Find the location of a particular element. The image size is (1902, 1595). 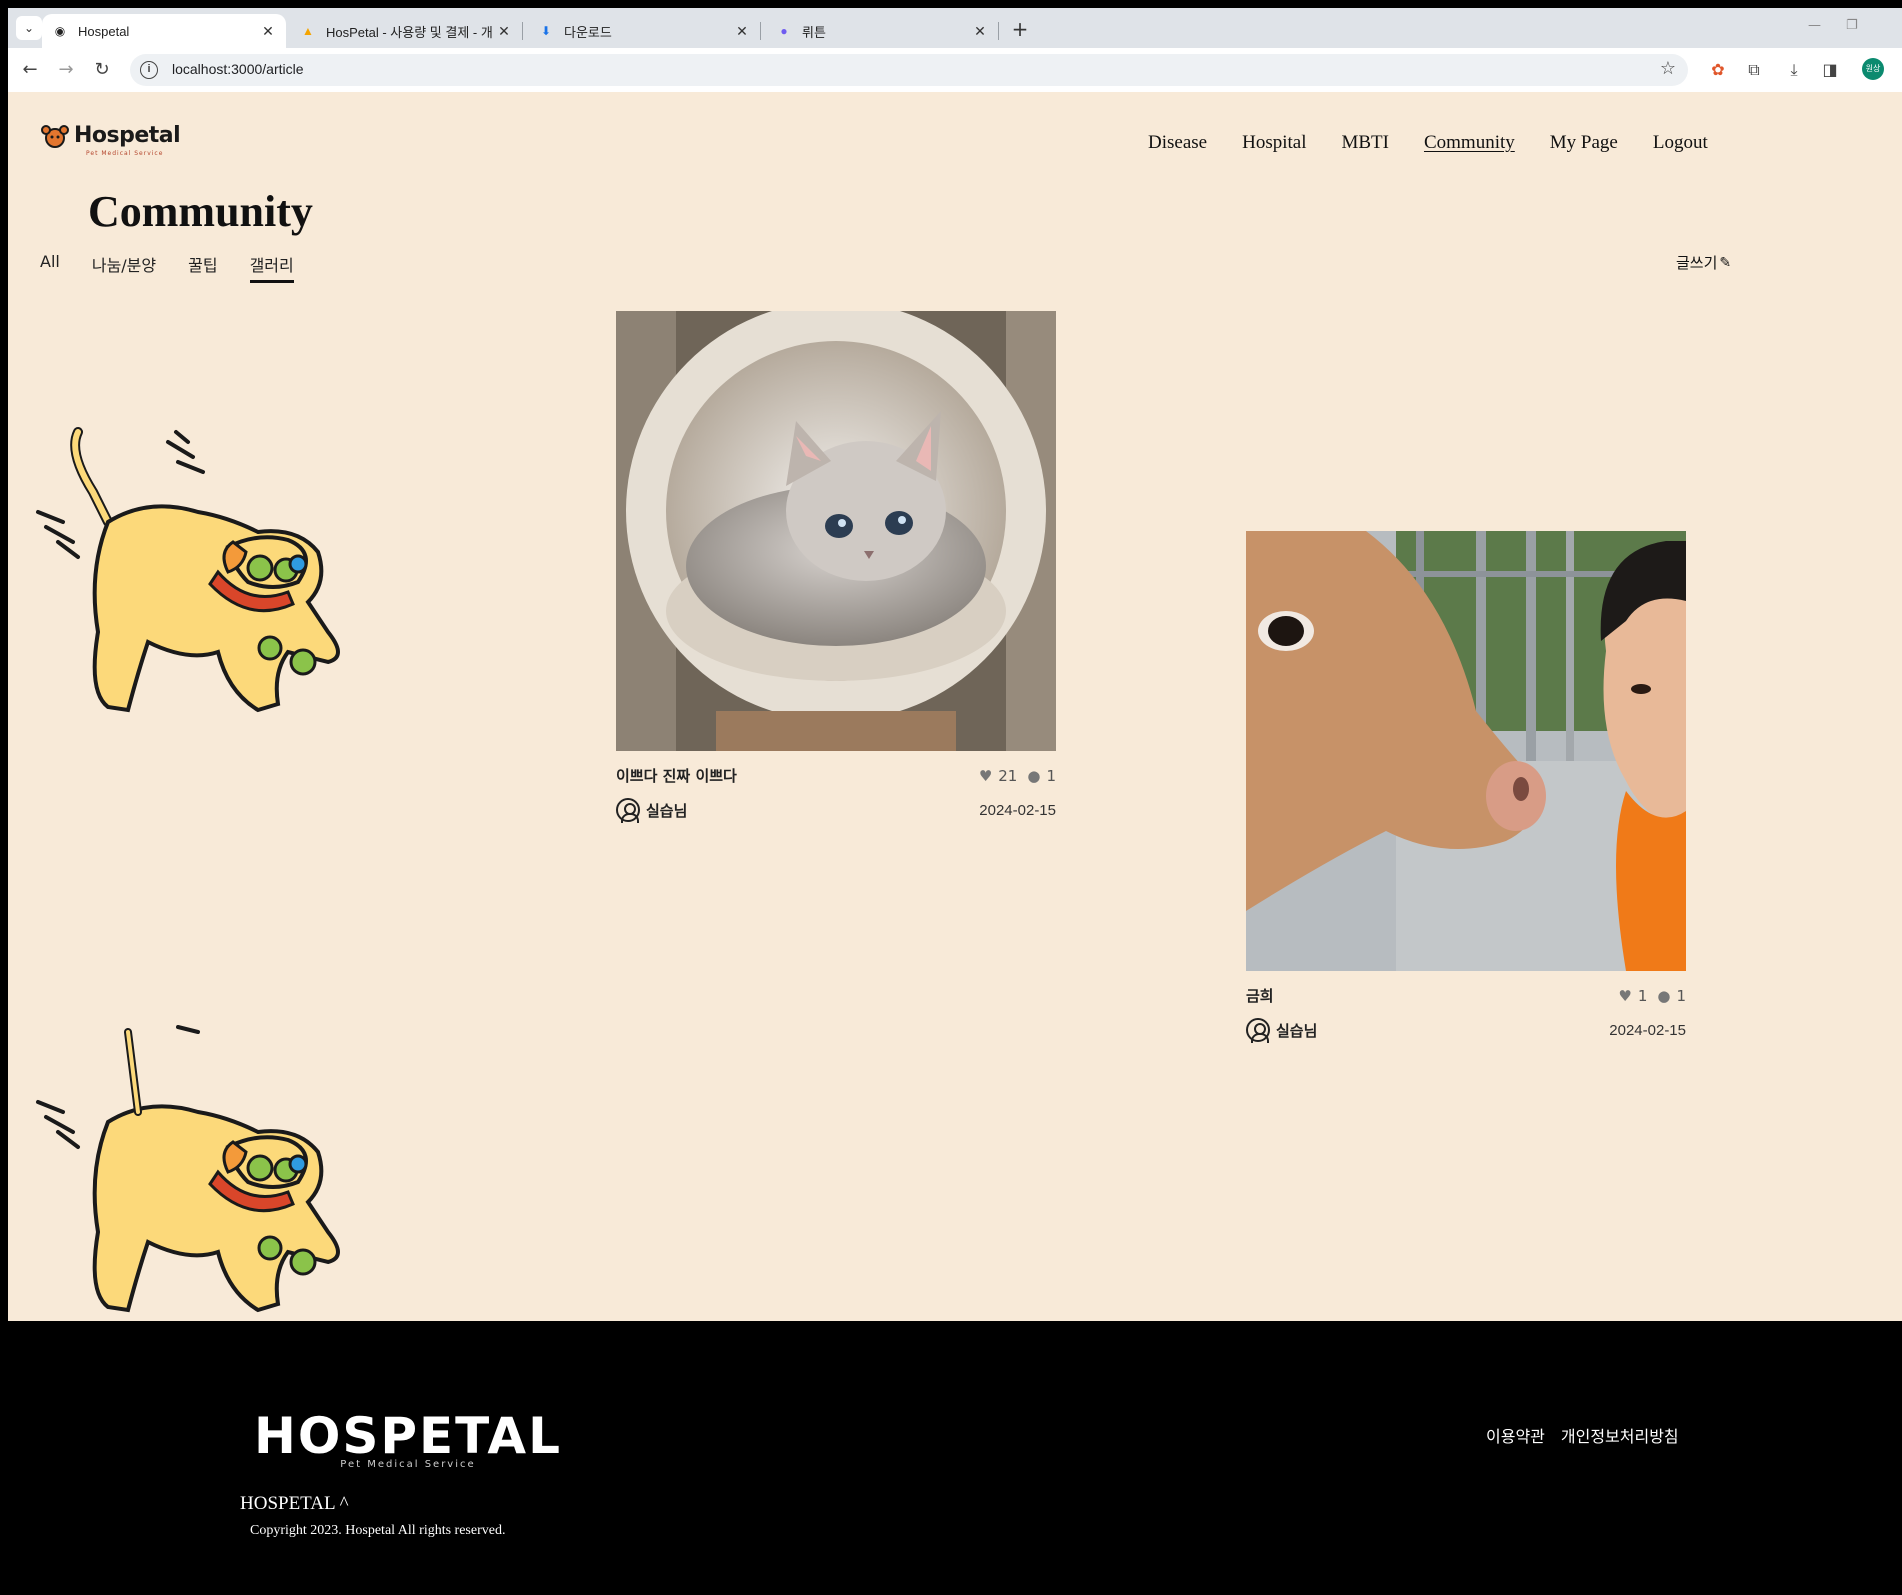

new-tab-plus-icon: + is located at coordinates (1020, 30).